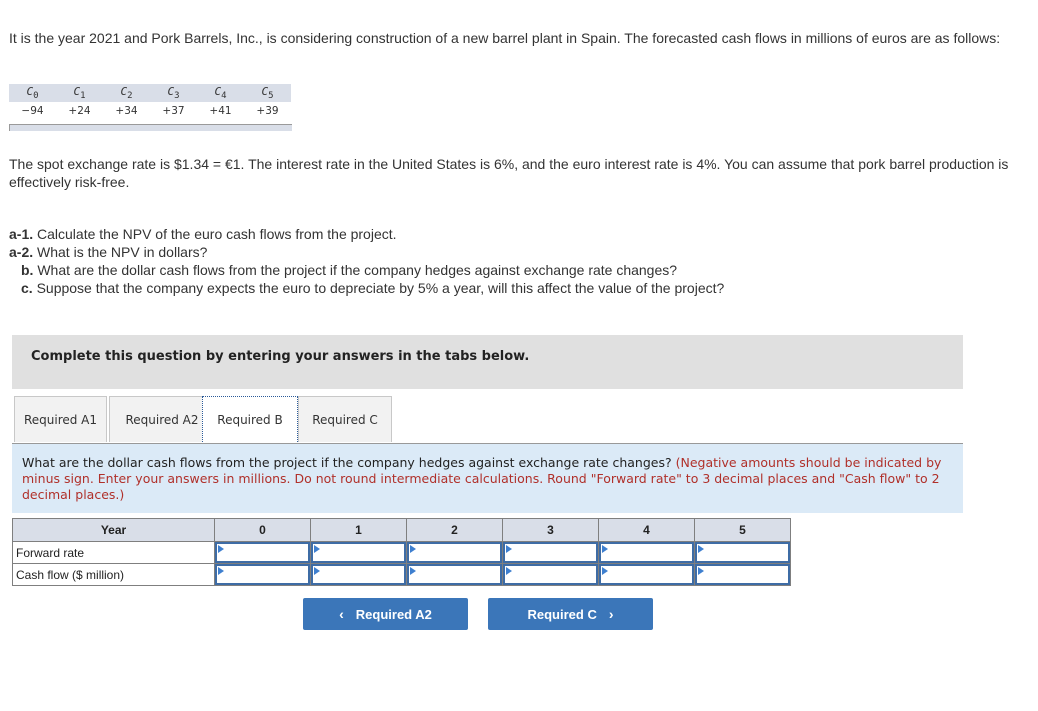 This screenshot has width=1038, height=711. Describe the element at coordinates (113, 574) in the screenshot. I see `row-label: Cash flow ($ million)` at that location.